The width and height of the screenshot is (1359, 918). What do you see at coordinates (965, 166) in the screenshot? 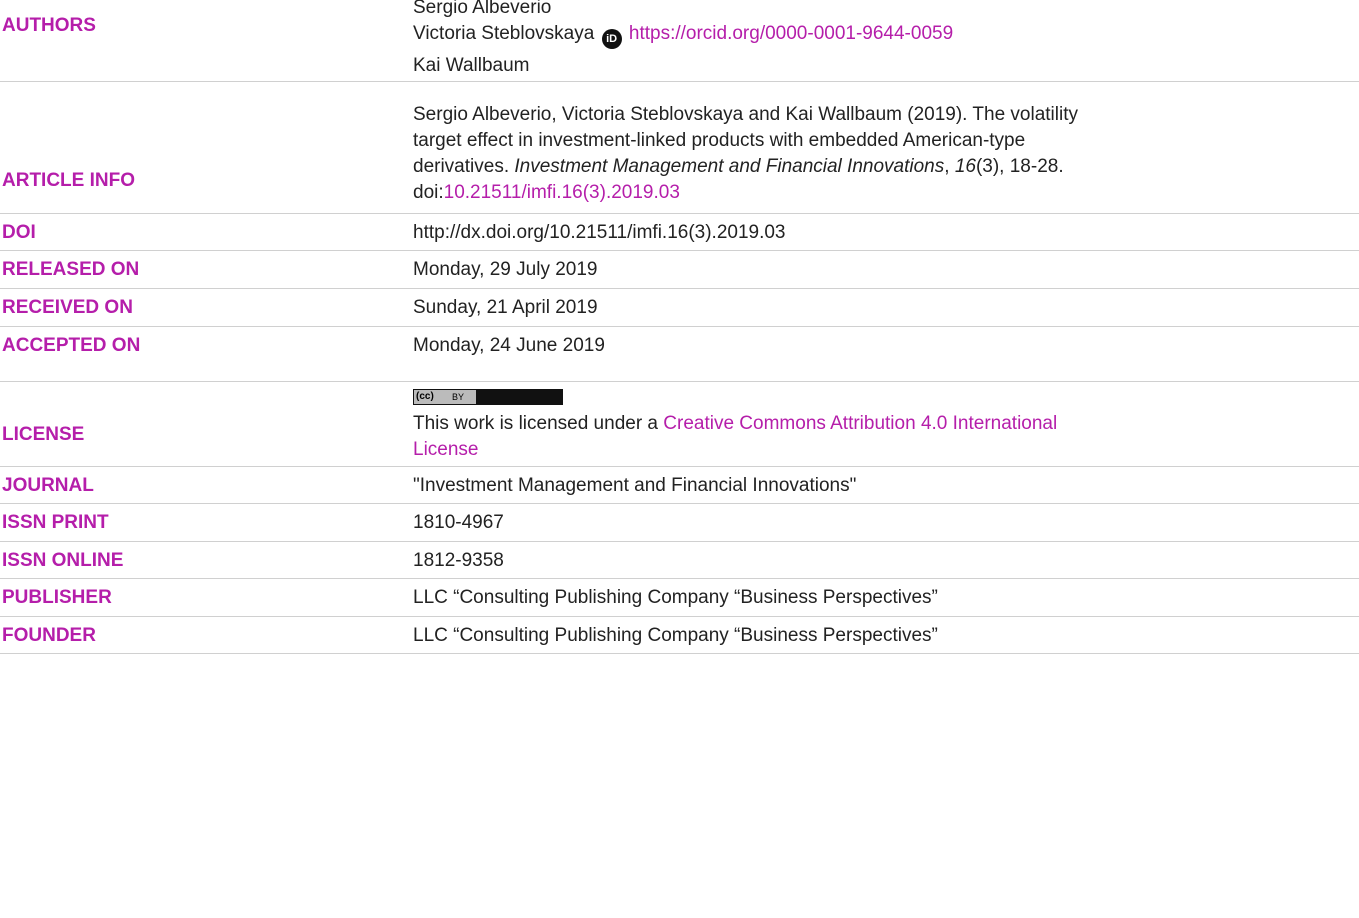
I see `citation-volume: 16` at bounding box center [965, 166].